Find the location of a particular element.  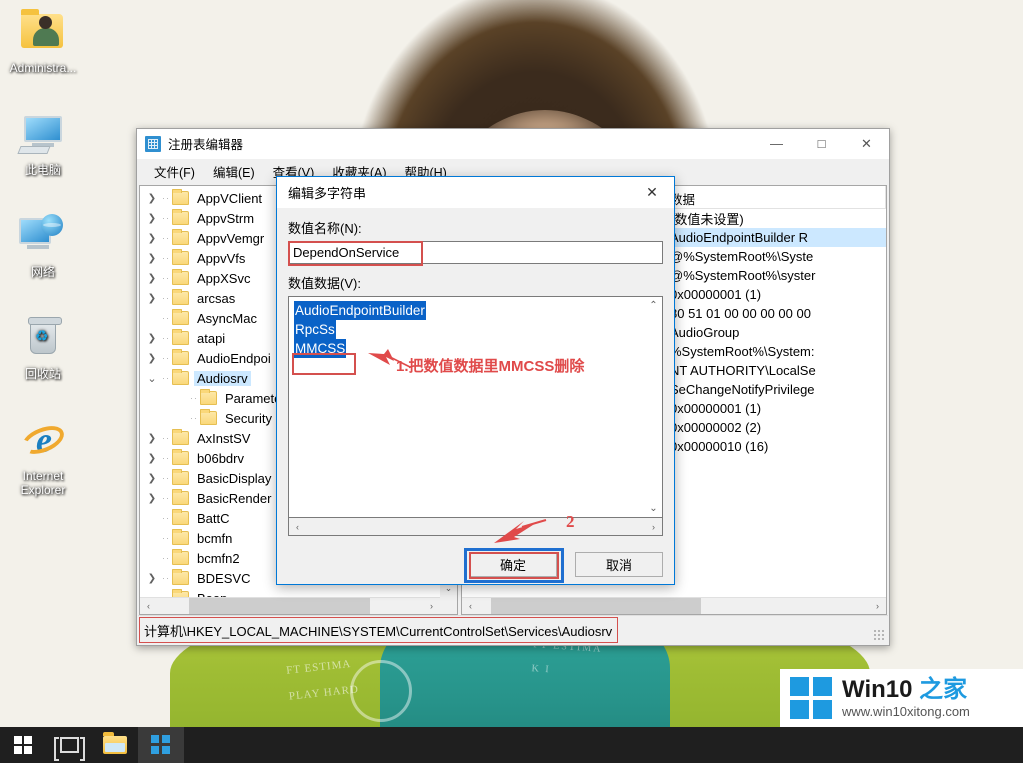

cancel-button: 取消 is located at coordinates (619, 564).